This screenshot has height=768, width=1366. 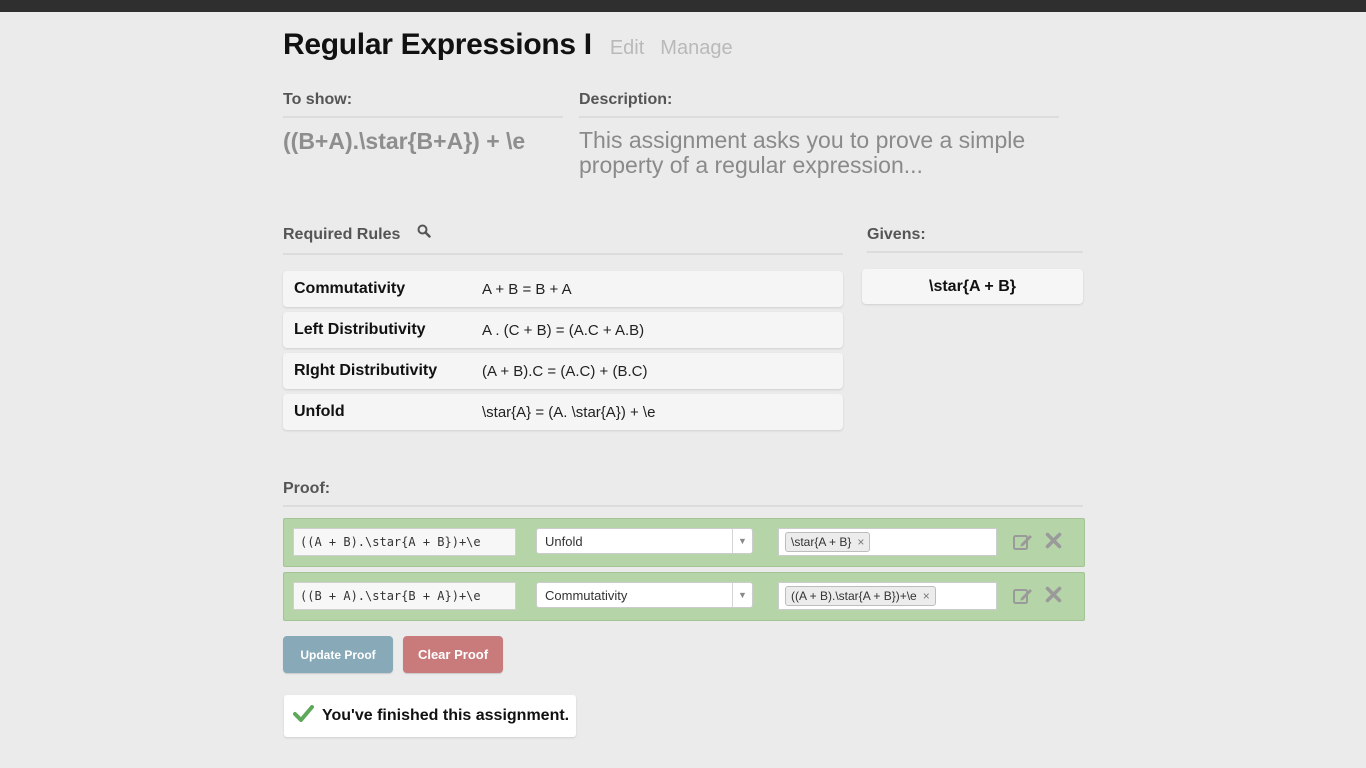 What do you see at coordinates (563, 254) in the screenshot?
I see `required-rules-divider` at bounding box center [563, 254].